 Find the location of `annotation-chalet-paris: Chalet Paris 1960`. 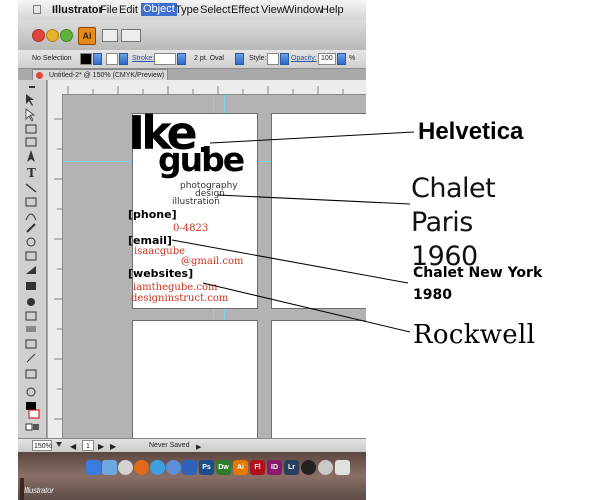

annotation-chalet-paris: Chalet Paris 1960 is located at coordinates (453, 222).